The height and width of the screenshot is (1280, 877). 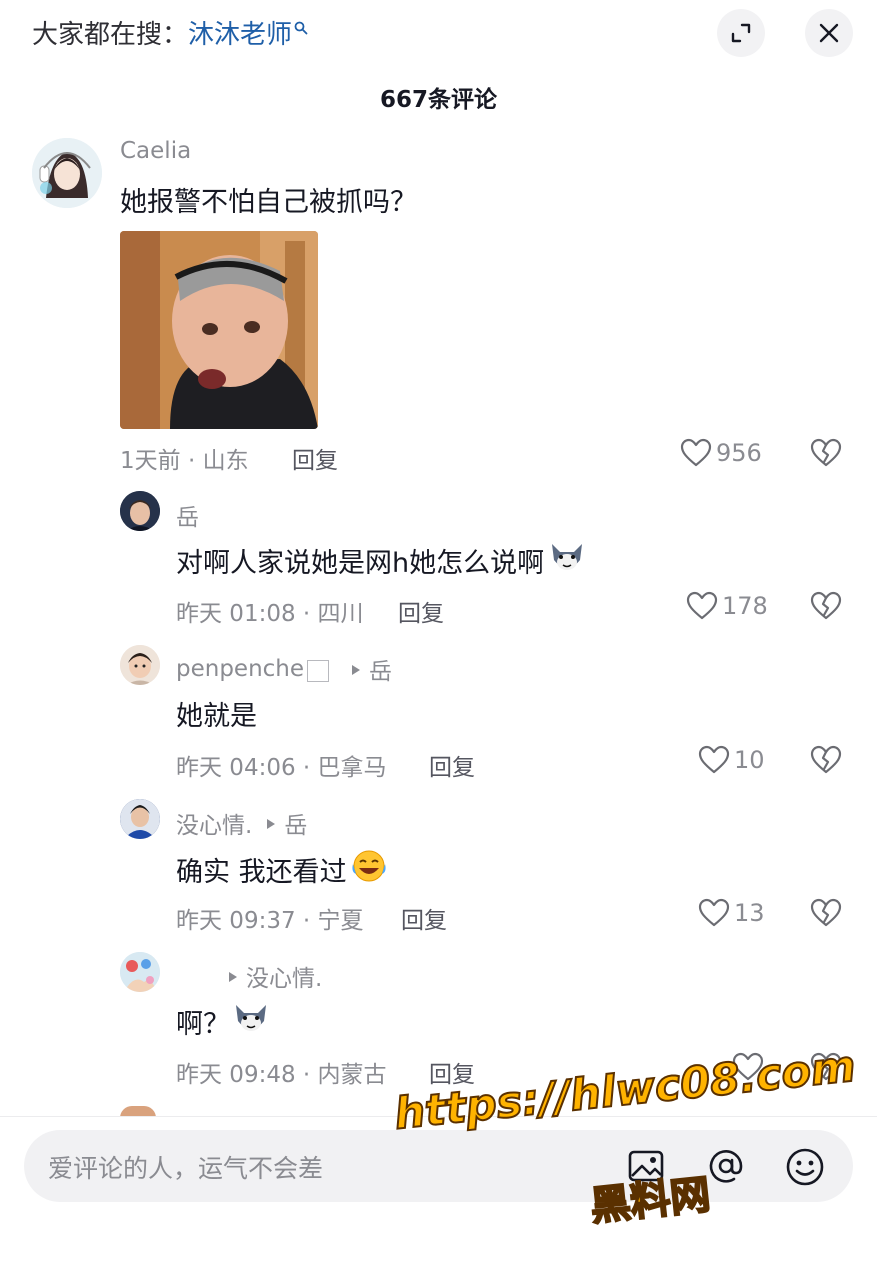 I want to click on comment-text-body: 确实 我还看过, so click(x=261, y=872).